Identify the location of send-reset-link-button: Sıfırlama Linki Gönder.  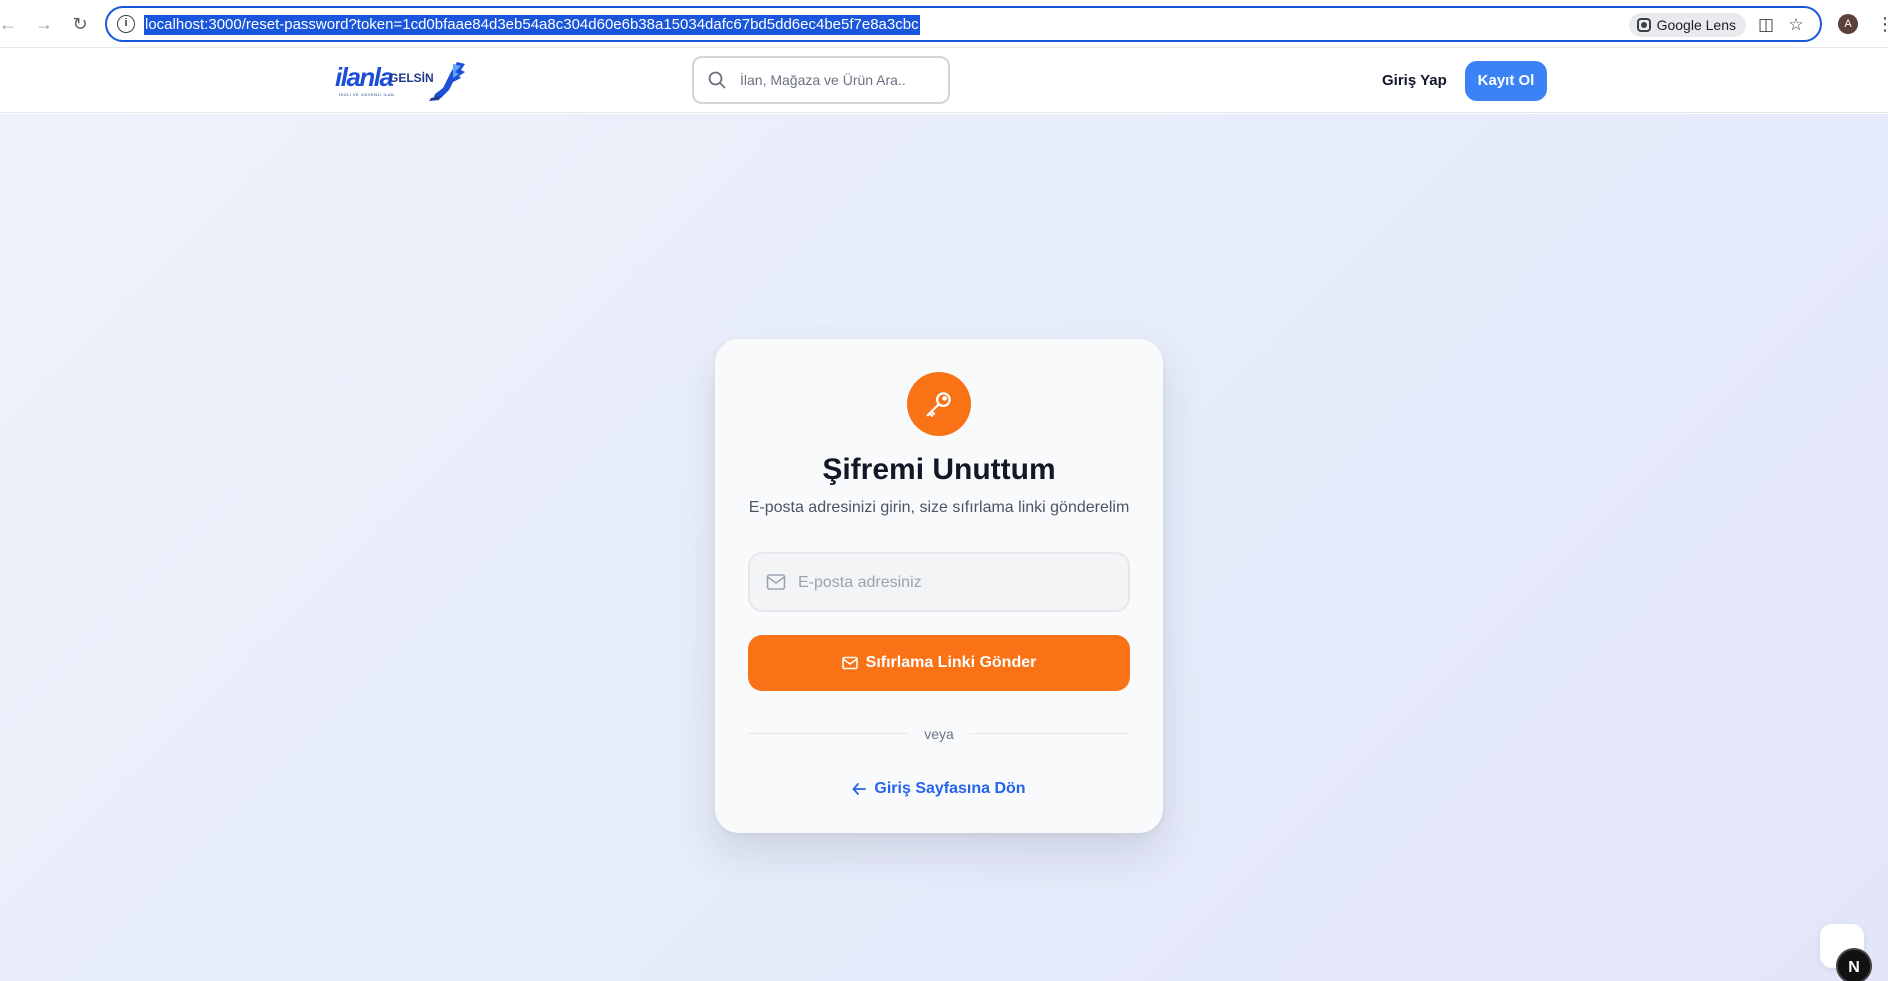
(939, 663).